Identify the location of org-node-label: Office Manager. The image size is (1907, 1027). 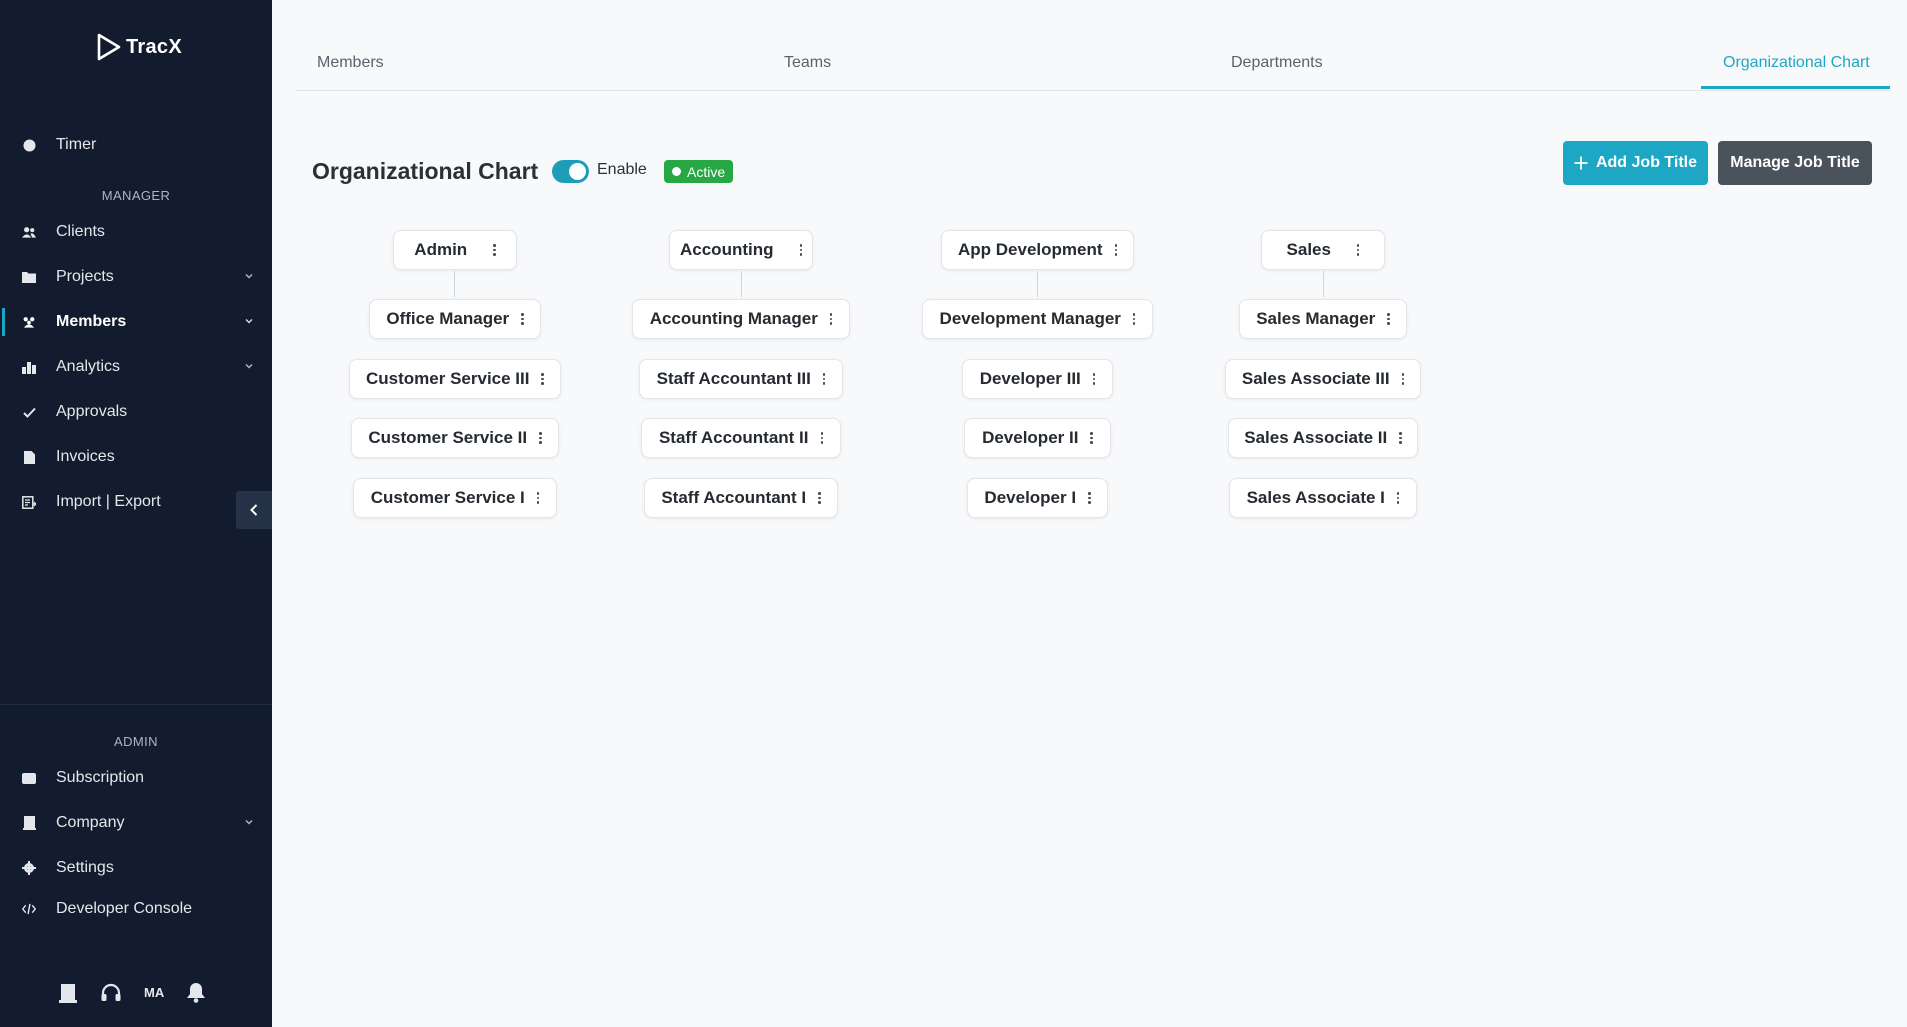
(448, 318).